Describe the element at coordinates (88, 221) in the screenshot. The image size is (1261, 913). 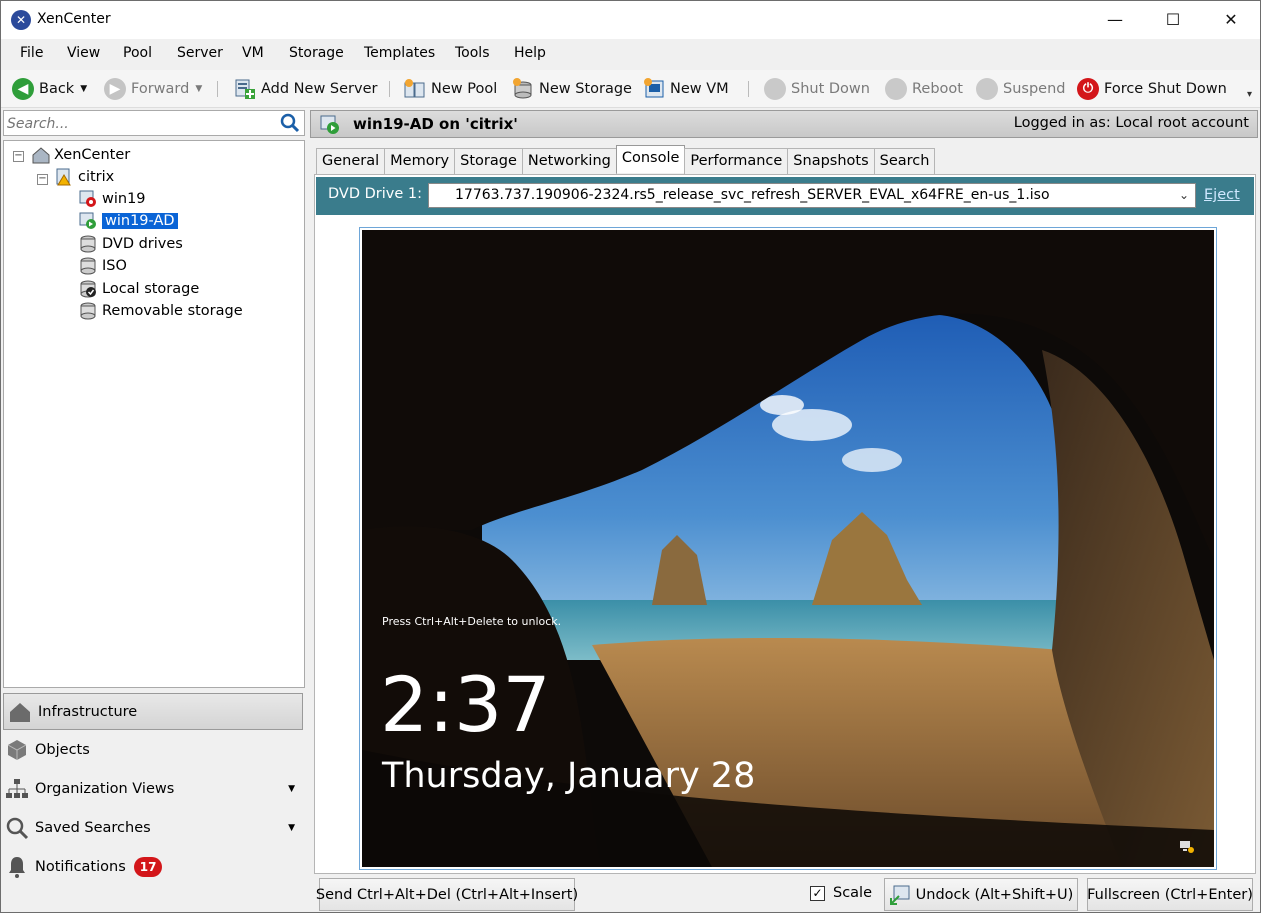
I see `vm-running-icon` at that location.